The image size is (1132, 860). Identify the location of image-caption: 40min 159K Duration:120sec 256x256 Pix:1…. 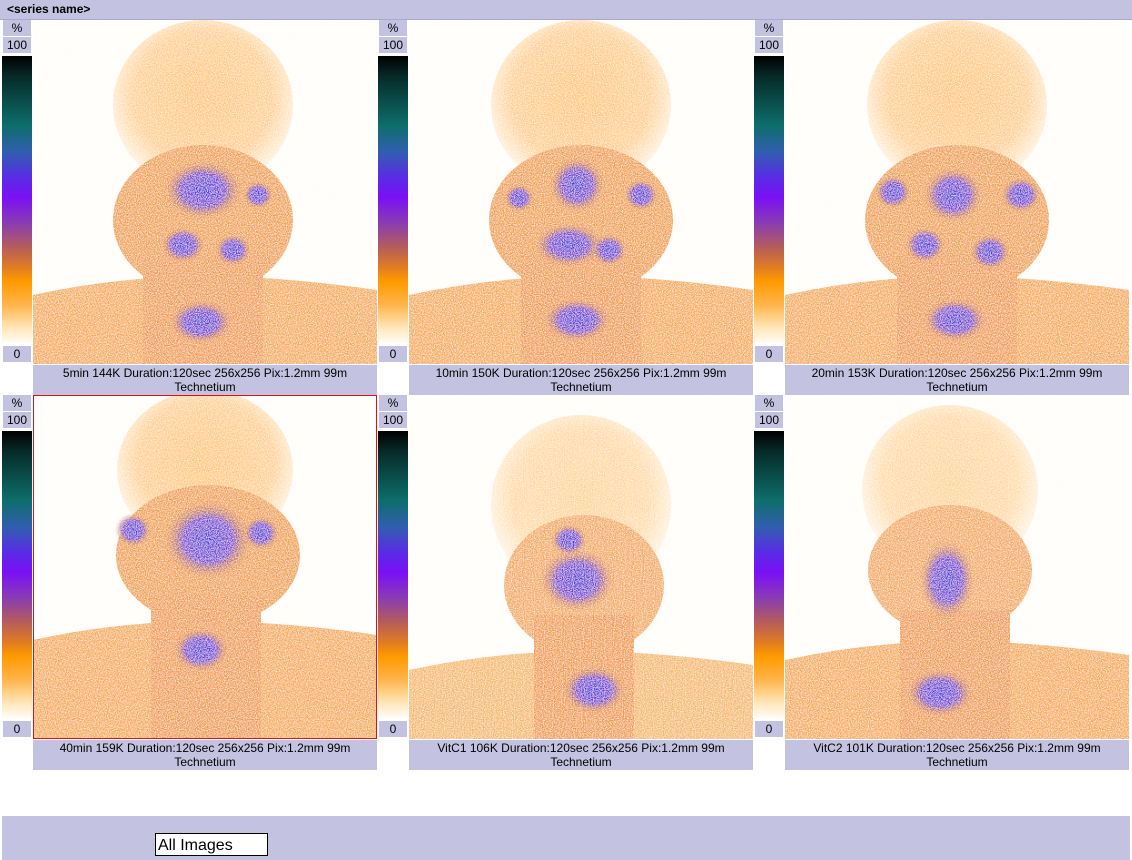
(205, 755).